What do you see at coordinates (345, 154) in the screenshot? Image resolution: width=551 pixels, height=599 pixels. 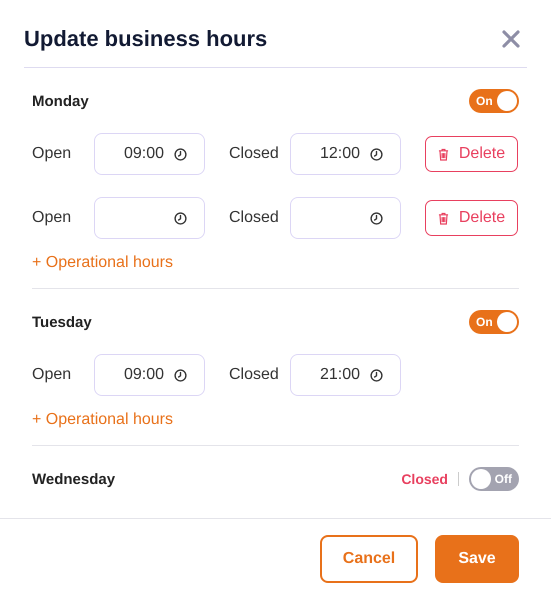 I see `time-field: 12:00` at bounding box center [345, 154].